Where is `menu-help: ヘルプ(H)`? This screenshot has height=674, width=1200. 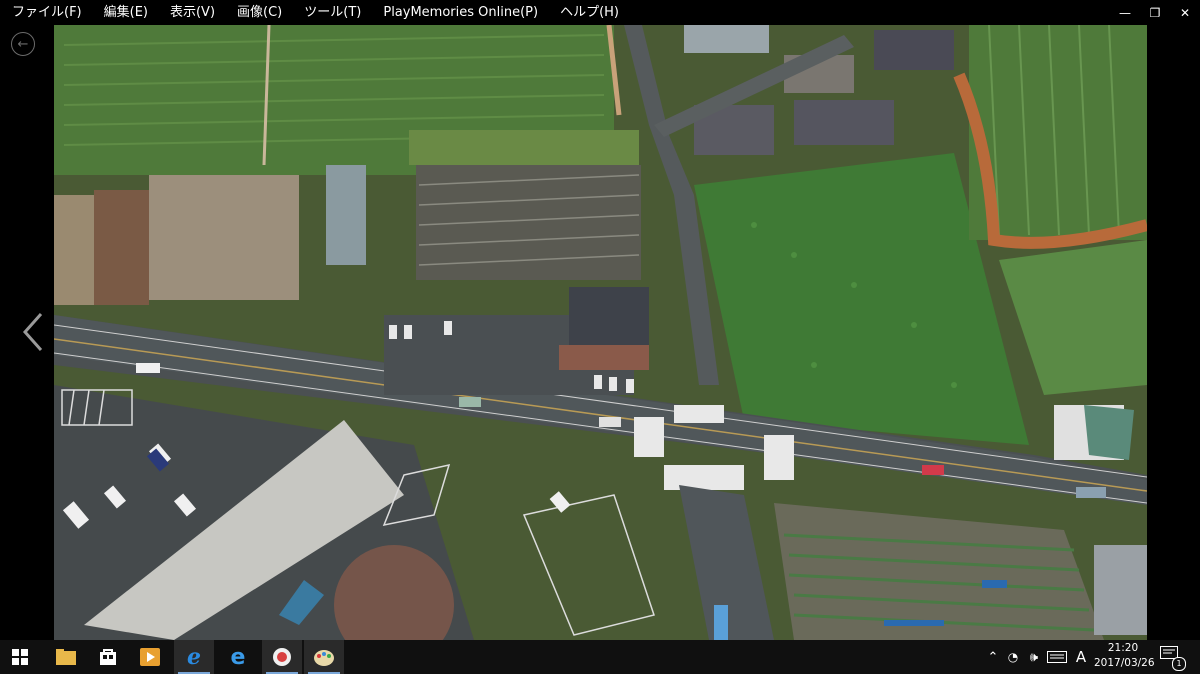 menu-help: ヘルプ(H) is located at coordinates (588, 12).